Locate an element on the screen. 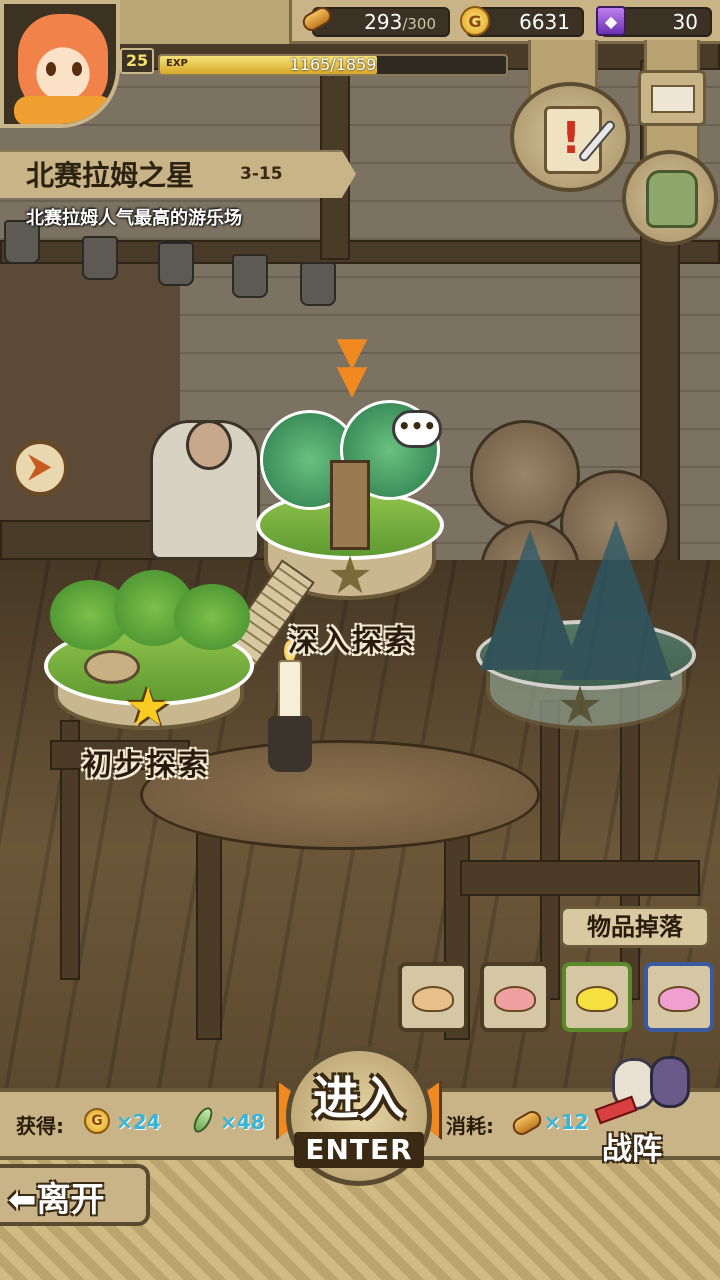 Image resolution: width=720 pixels, height=1280 pixels. table-leg is located at coordinates (209, 930).